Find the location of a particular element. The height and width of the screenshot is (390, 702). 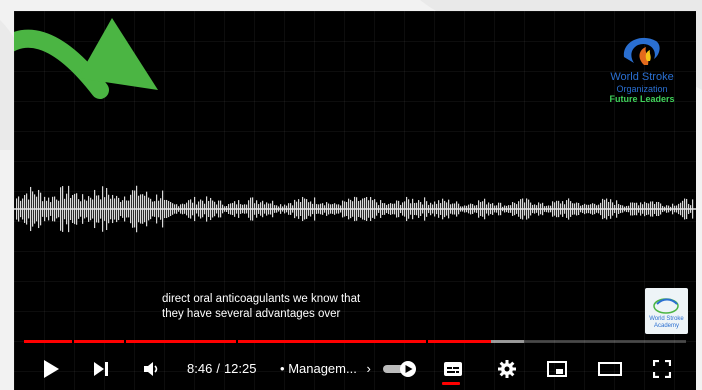

subtitles-icon is located at coordinates (453, 369).